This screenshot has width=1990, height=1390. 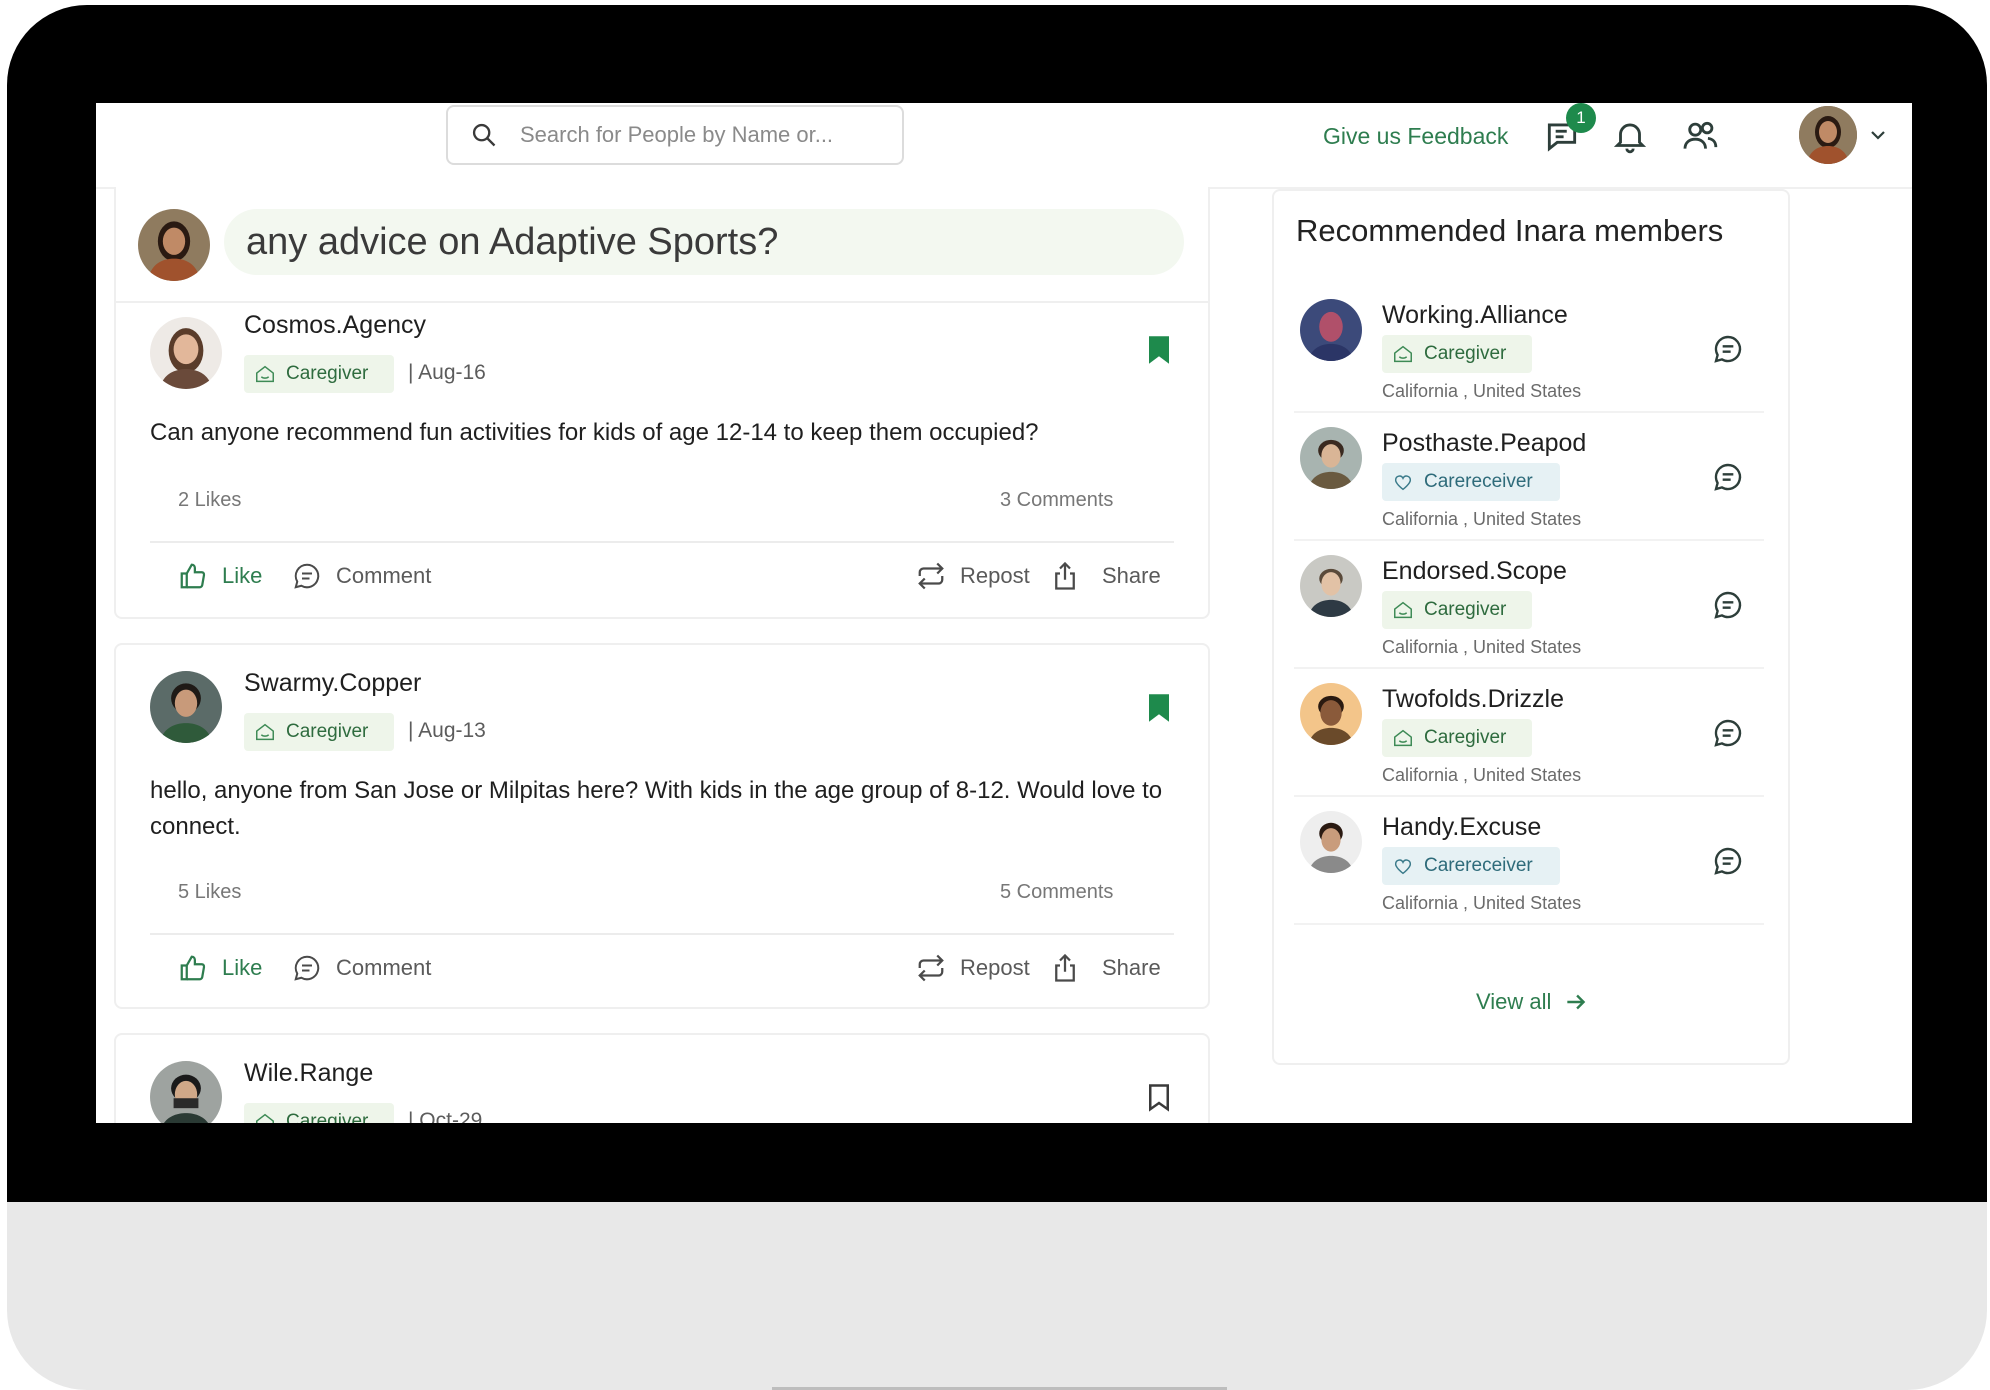 What do you see at coordinates (704, 242) in the screenshot?
I see `composer-input: any advice on Adaptive Sports?` at bounding box center [704, 242].